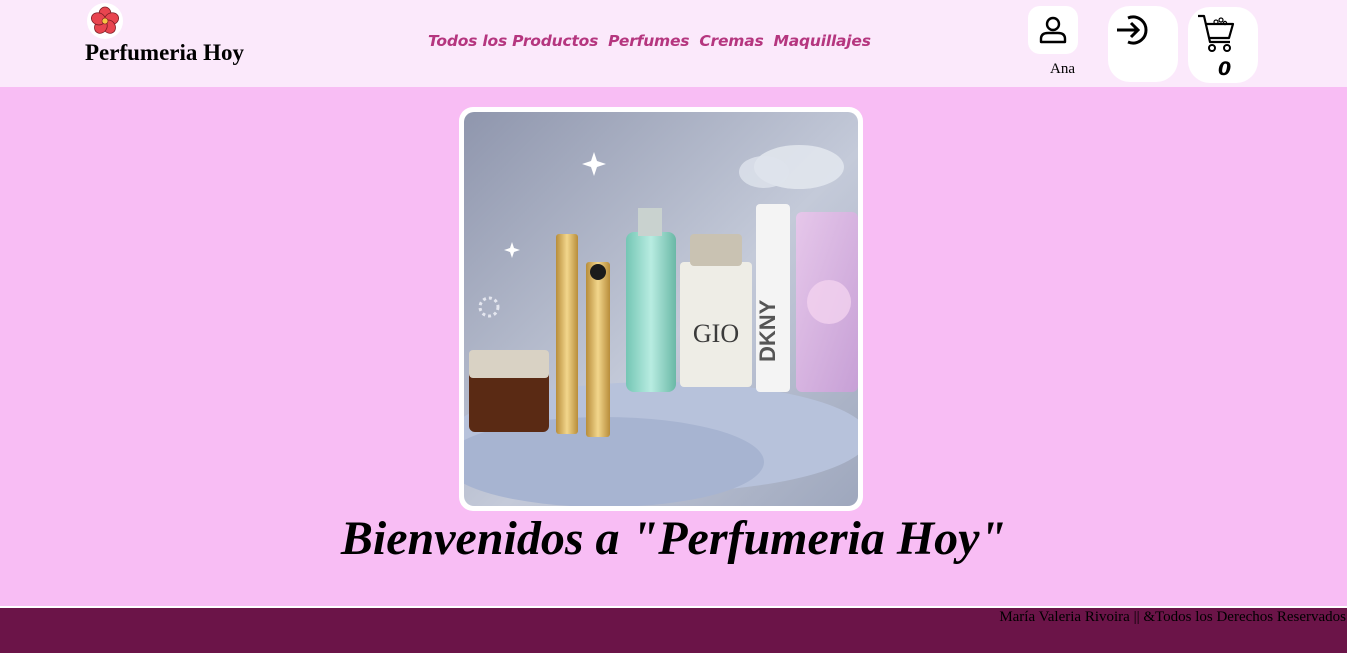 The width and height of the screenshot is (1347, 653). Describe the element at coordinates (1132, 30) in the screenshot. I see `login-arrow-icon` at that location.